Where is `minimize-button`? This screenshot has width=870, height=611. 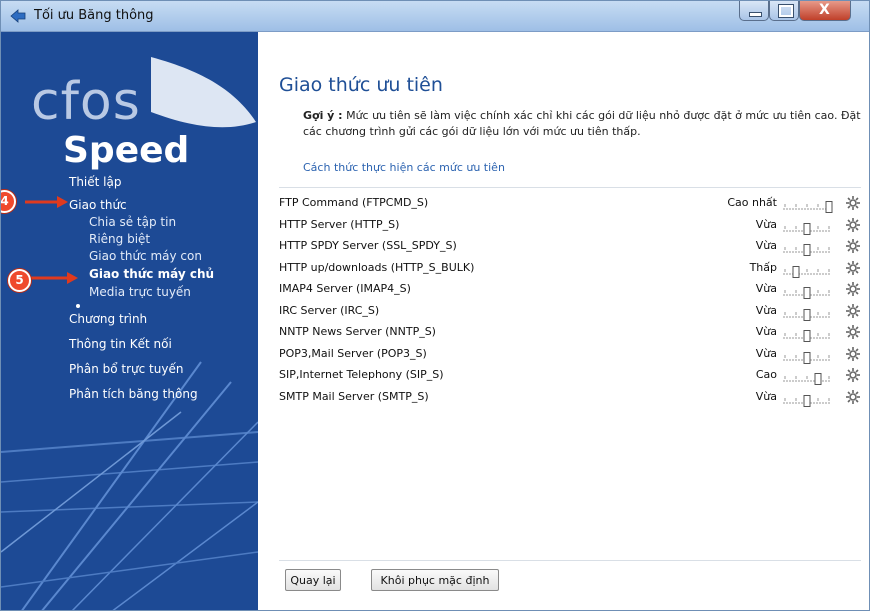 minimize-button is located at coordinates (754, 11).